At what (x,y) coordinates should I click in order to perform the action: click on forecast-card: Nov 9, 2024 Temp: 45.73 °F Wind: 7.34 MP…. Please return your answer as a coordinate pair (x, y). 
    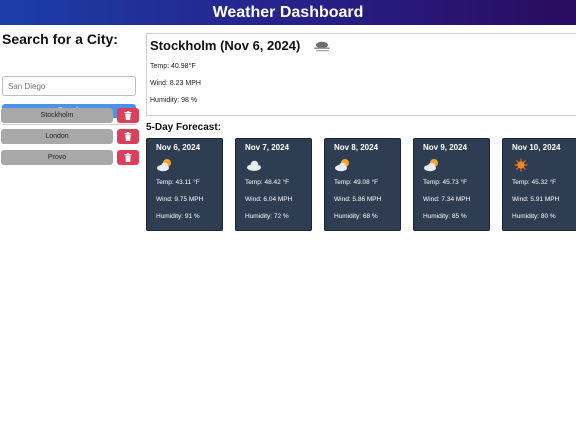
    Looking at the image, I should click on (451, 184).